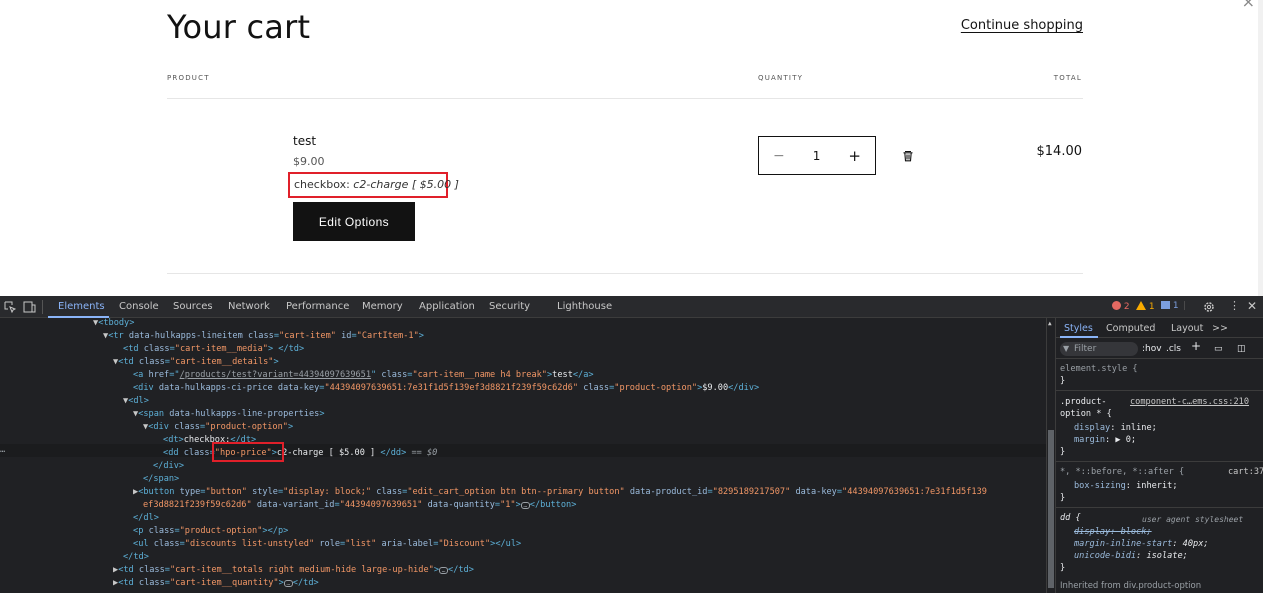  I want to click on warning-count: 1, so click(1145, 306).